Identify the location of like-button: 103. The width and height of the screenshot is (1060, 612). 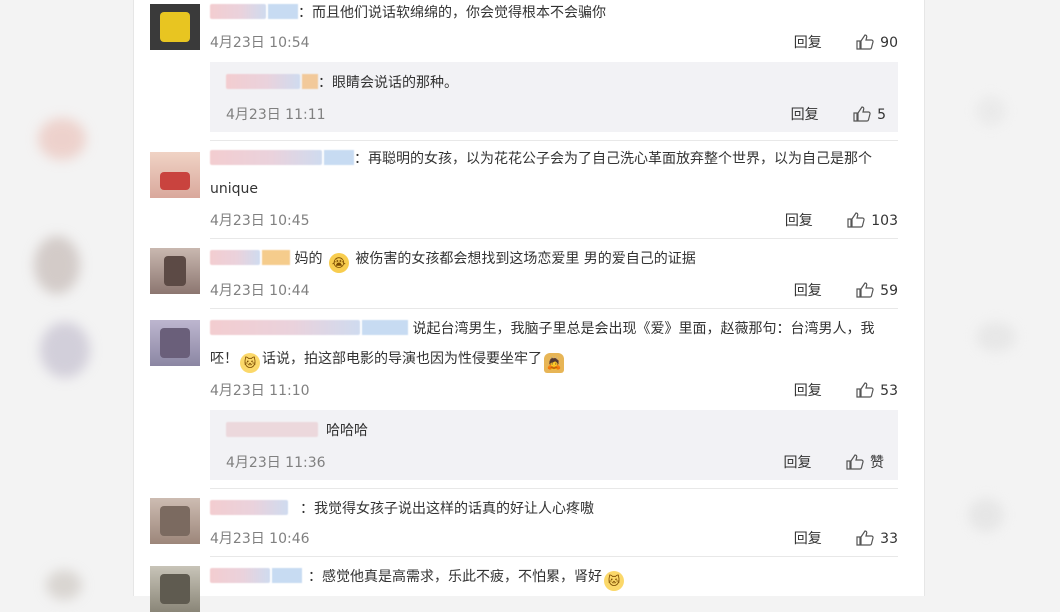
(872, 222).